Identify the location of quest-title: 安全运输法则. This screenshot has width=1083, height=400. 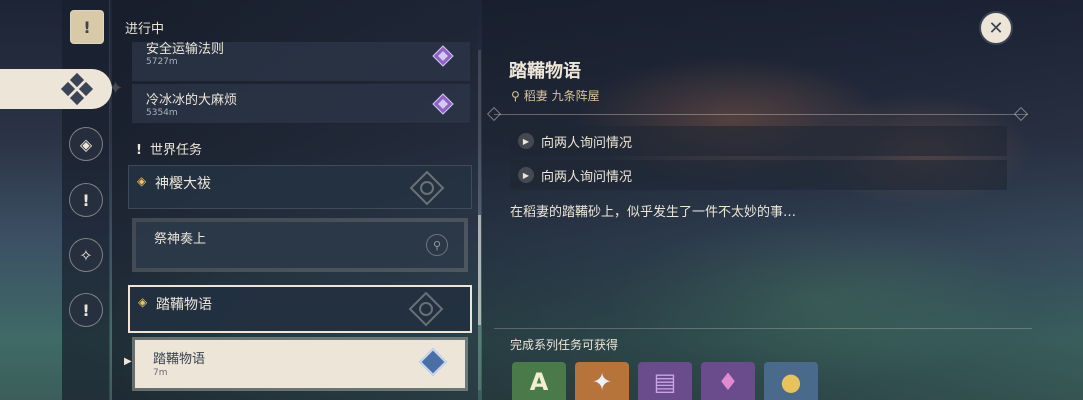
(185, 49).